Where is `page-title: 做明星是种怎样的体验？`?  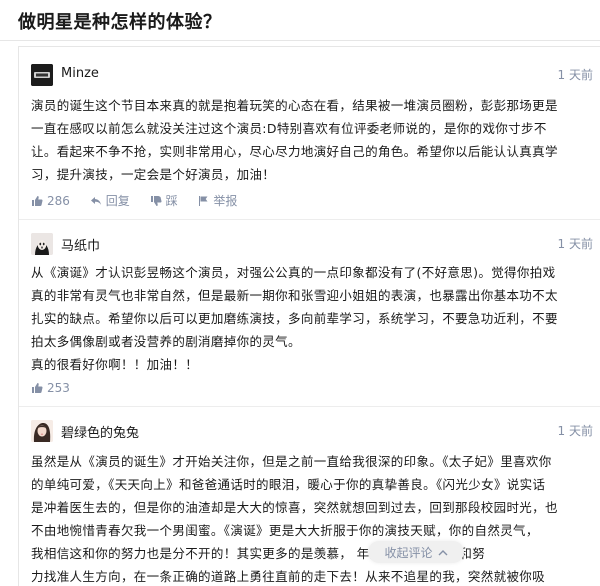 page-title: 做明星是种怎样的体验？ is located at coordinates (120, 22).